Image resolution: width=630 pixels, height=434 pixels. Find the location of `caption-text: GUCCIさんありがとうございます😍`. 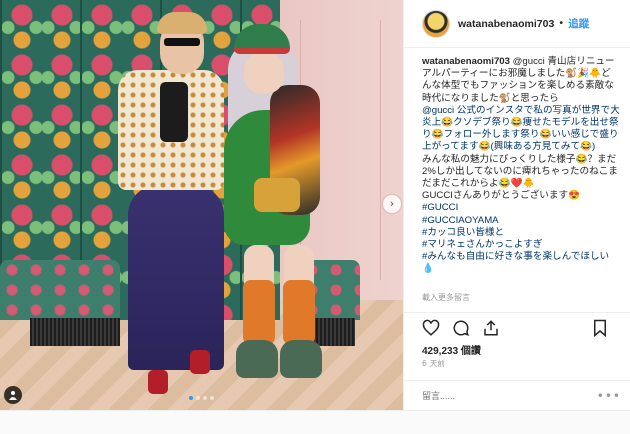

caption-text: GUCCIさんありがとうございます😍 is located at coordinates (501, 196).